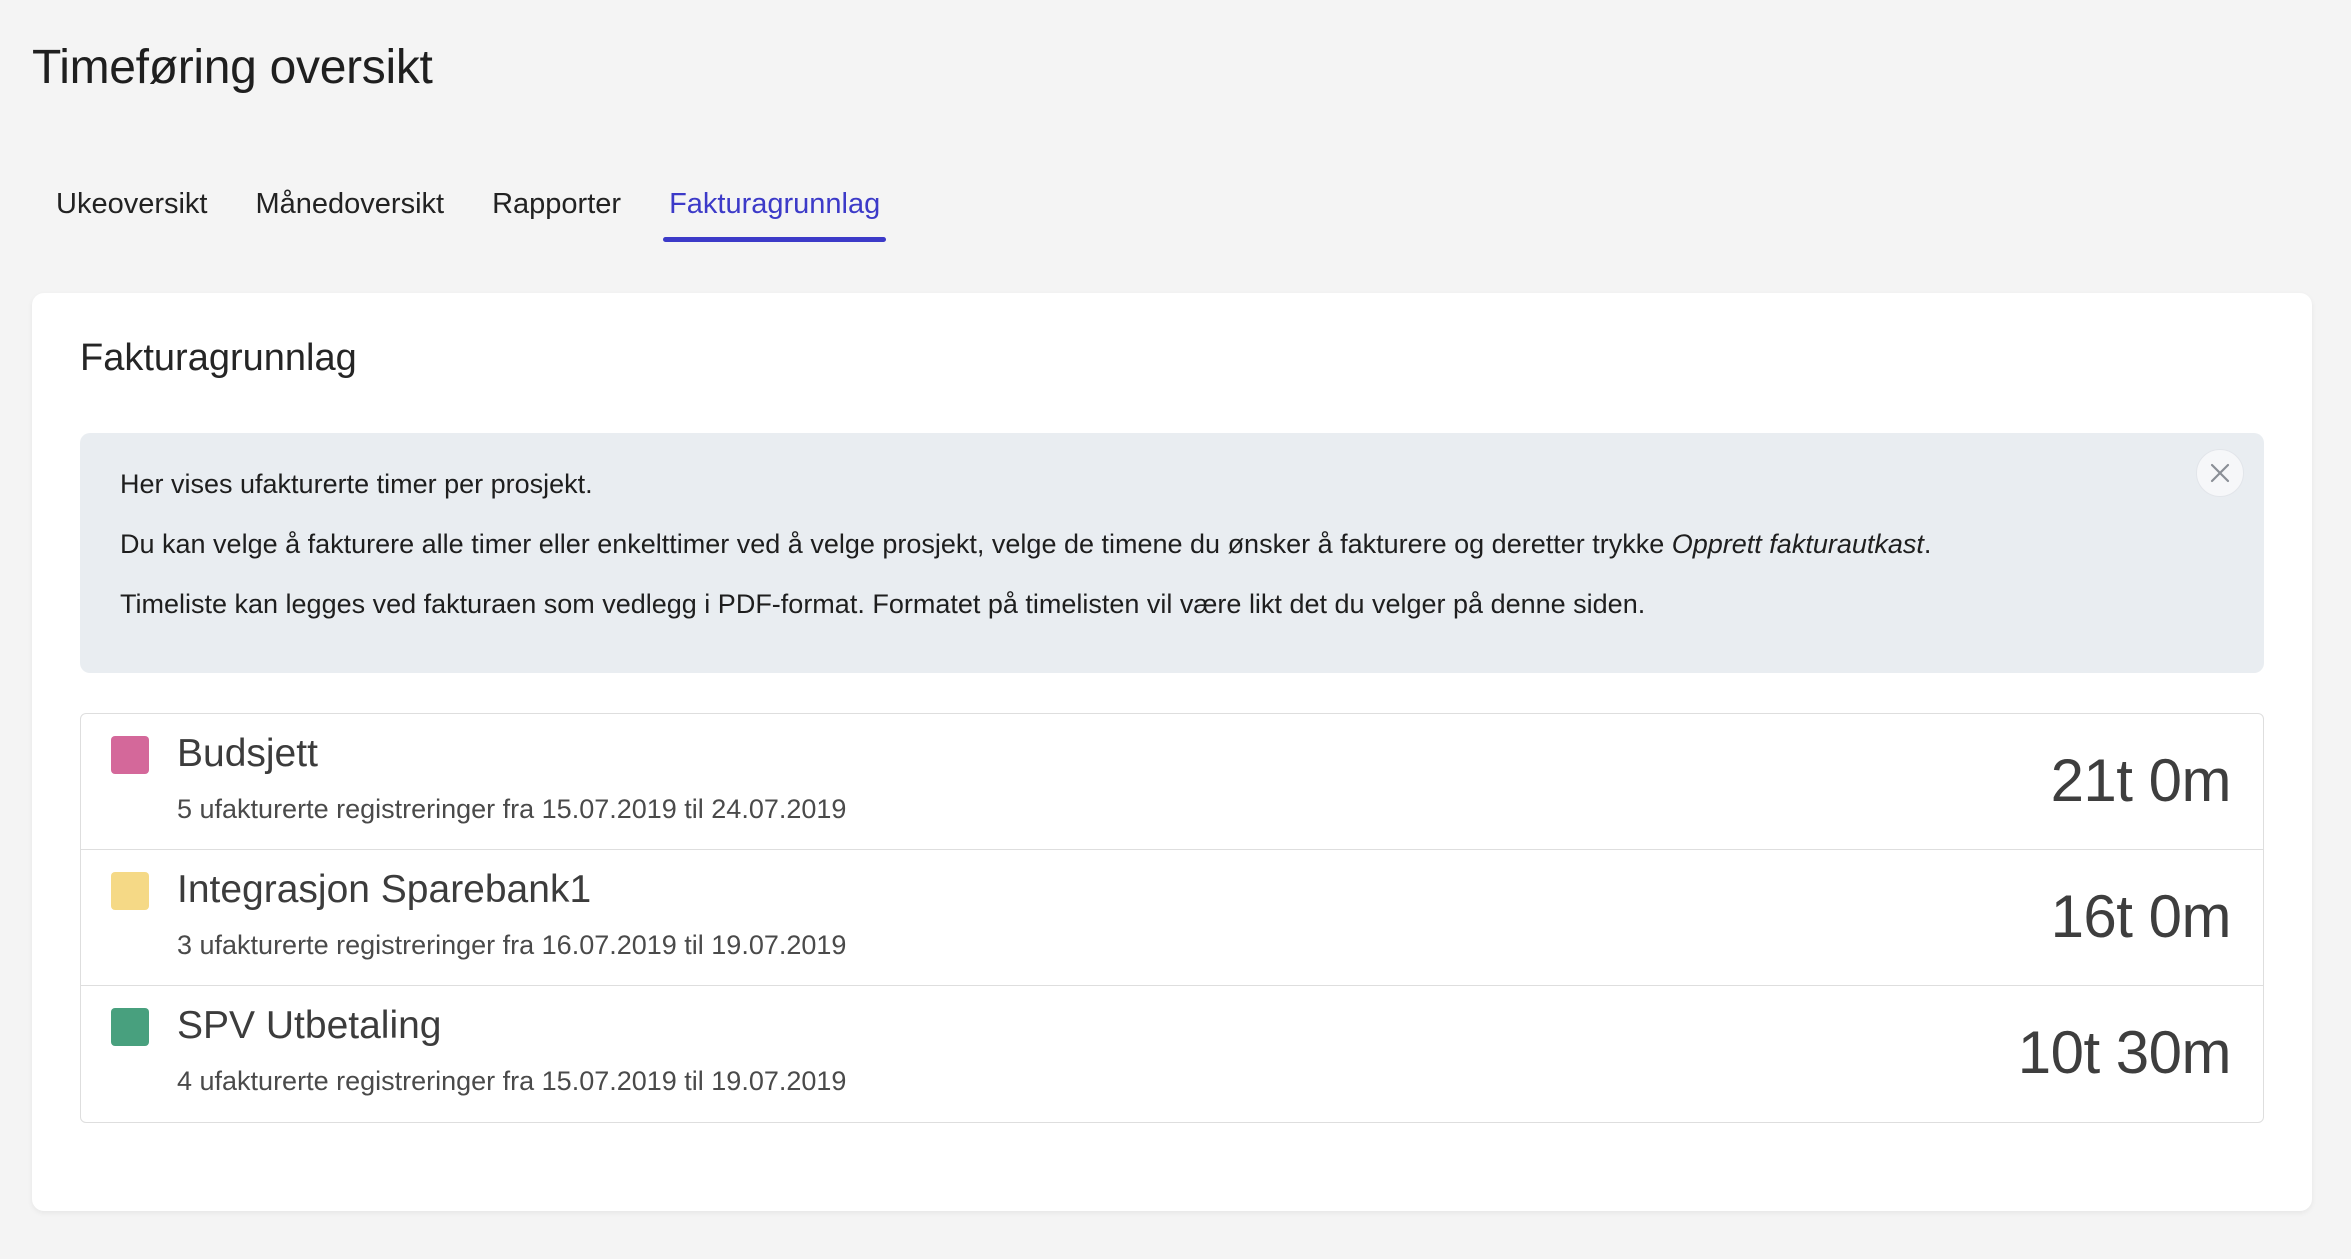 Image resolution: width=2351 pixels, height=1259 pixels. What do you see at coordinates (2141, 916) in the screenshot?
I see `project-total-time: 16t 0m` at bounding box center [2141, 916].